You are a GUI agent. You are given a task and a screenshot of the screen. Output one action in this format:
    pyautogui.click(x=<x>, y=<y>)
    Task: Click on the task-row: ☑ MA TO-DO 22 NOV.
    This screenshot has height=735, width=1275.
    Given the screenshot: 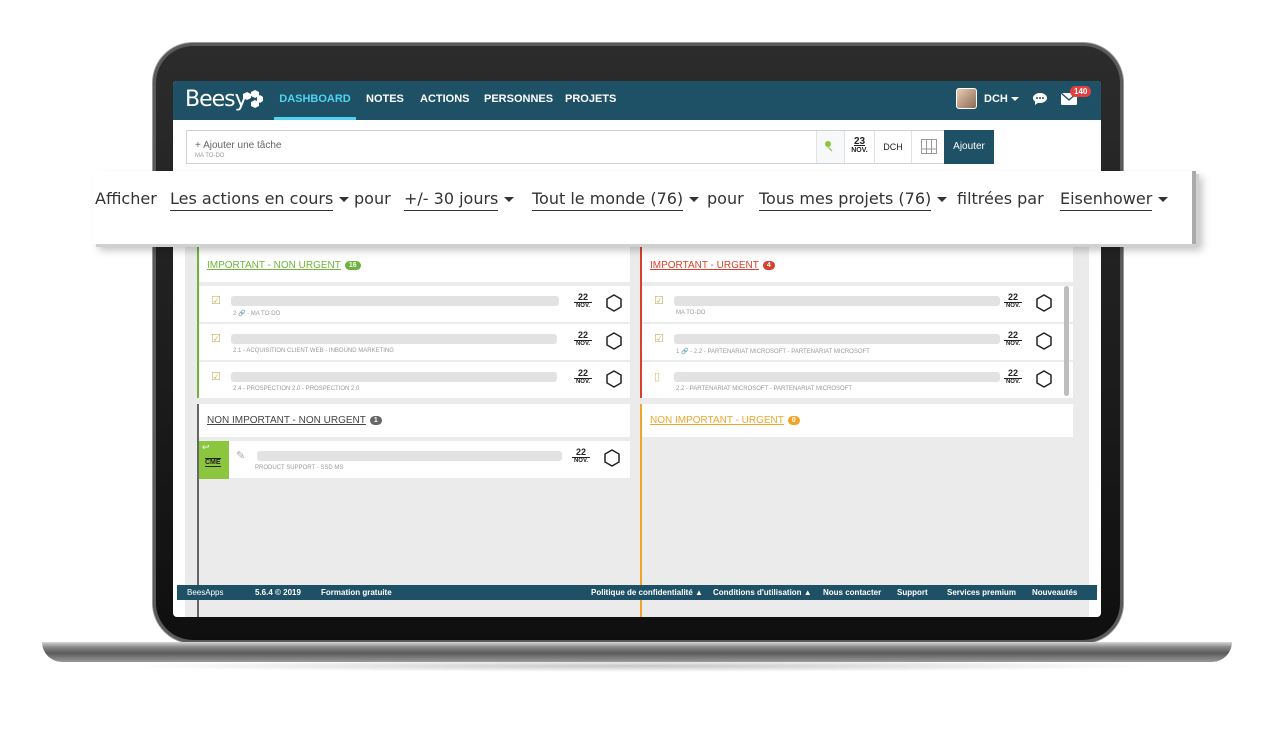 What is the action you would take?
    pyautogui.click(x=857, y=303)
    